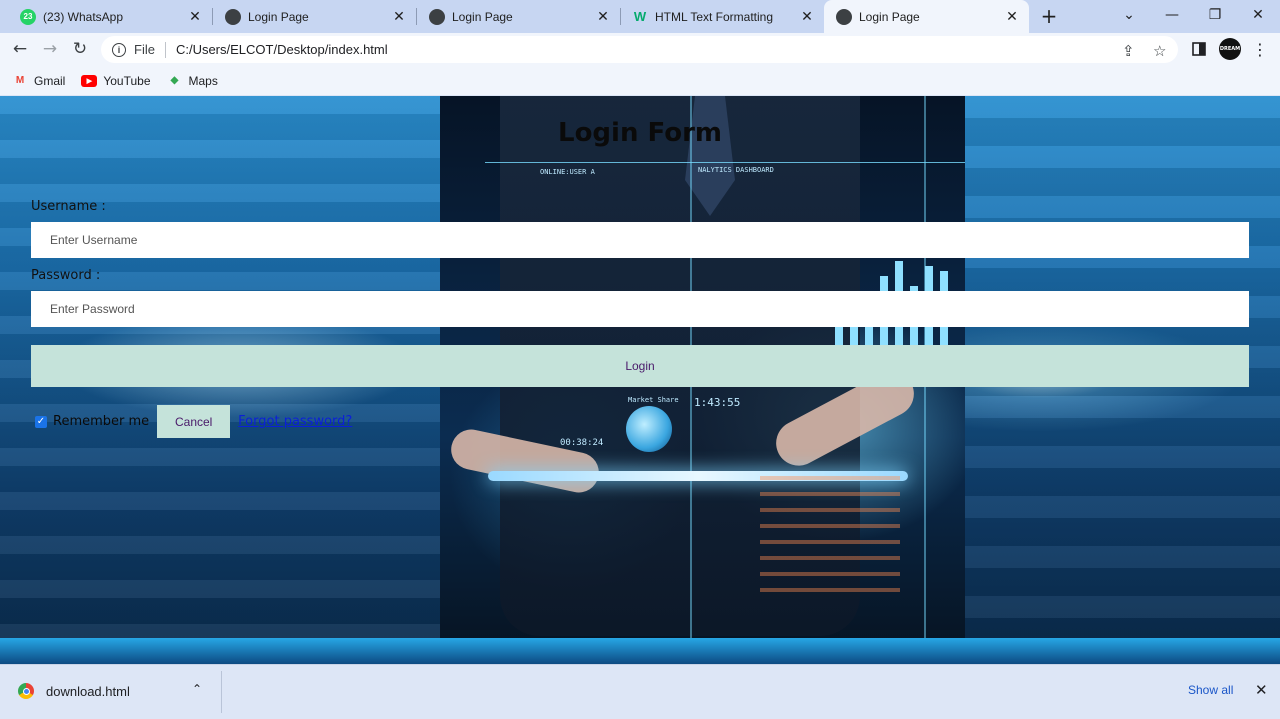 This screenshot has width=1280, height=719. Describe the element at coordinates (640, 691) in the screenshot. I see `download-bar: download.html ⌃ Show all ✕` at that location.